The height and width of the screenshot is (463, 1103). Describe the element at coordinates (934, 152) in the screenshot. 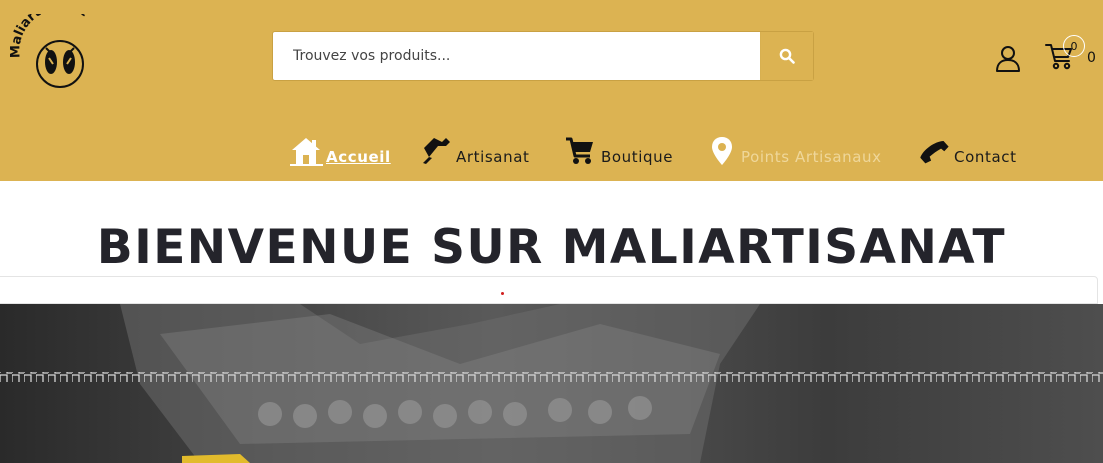

I see `phone-icon` at that location.